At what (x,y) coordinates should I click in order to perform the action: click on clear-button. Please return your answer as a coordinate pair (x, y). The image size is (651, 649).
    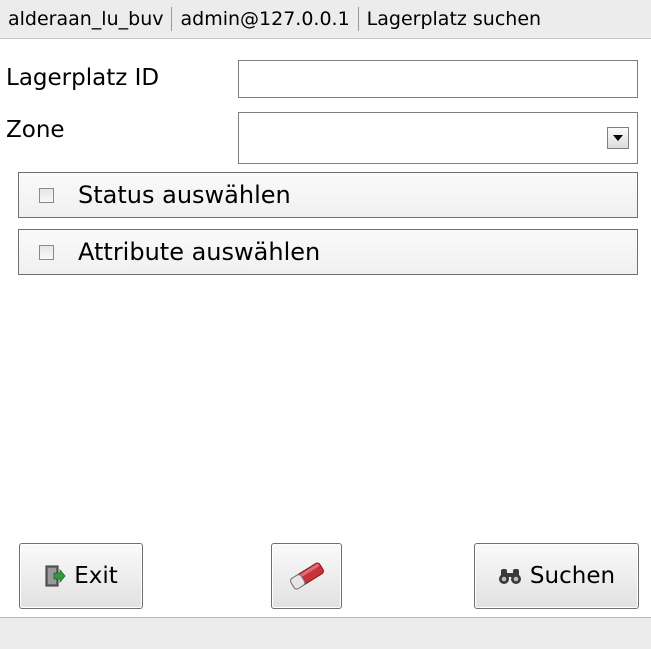
    Looking at the image, I should click on (306, 576).